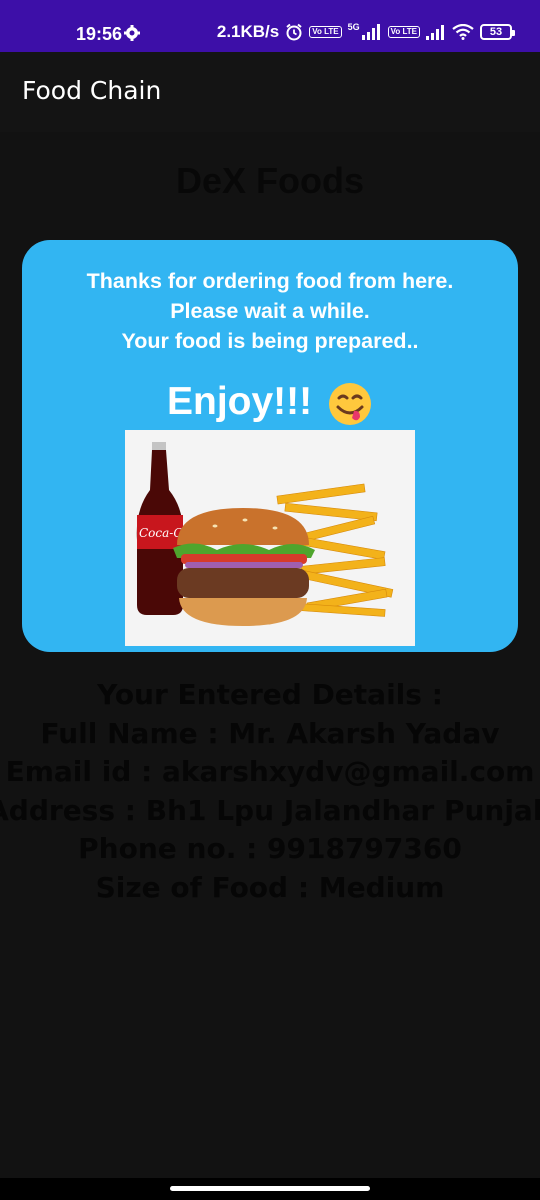 This screenshot has width=540, height=1200. What do you see at coordinates (244, 567) in the screenshot?
I see `burger` at bounding box center [244, 567].